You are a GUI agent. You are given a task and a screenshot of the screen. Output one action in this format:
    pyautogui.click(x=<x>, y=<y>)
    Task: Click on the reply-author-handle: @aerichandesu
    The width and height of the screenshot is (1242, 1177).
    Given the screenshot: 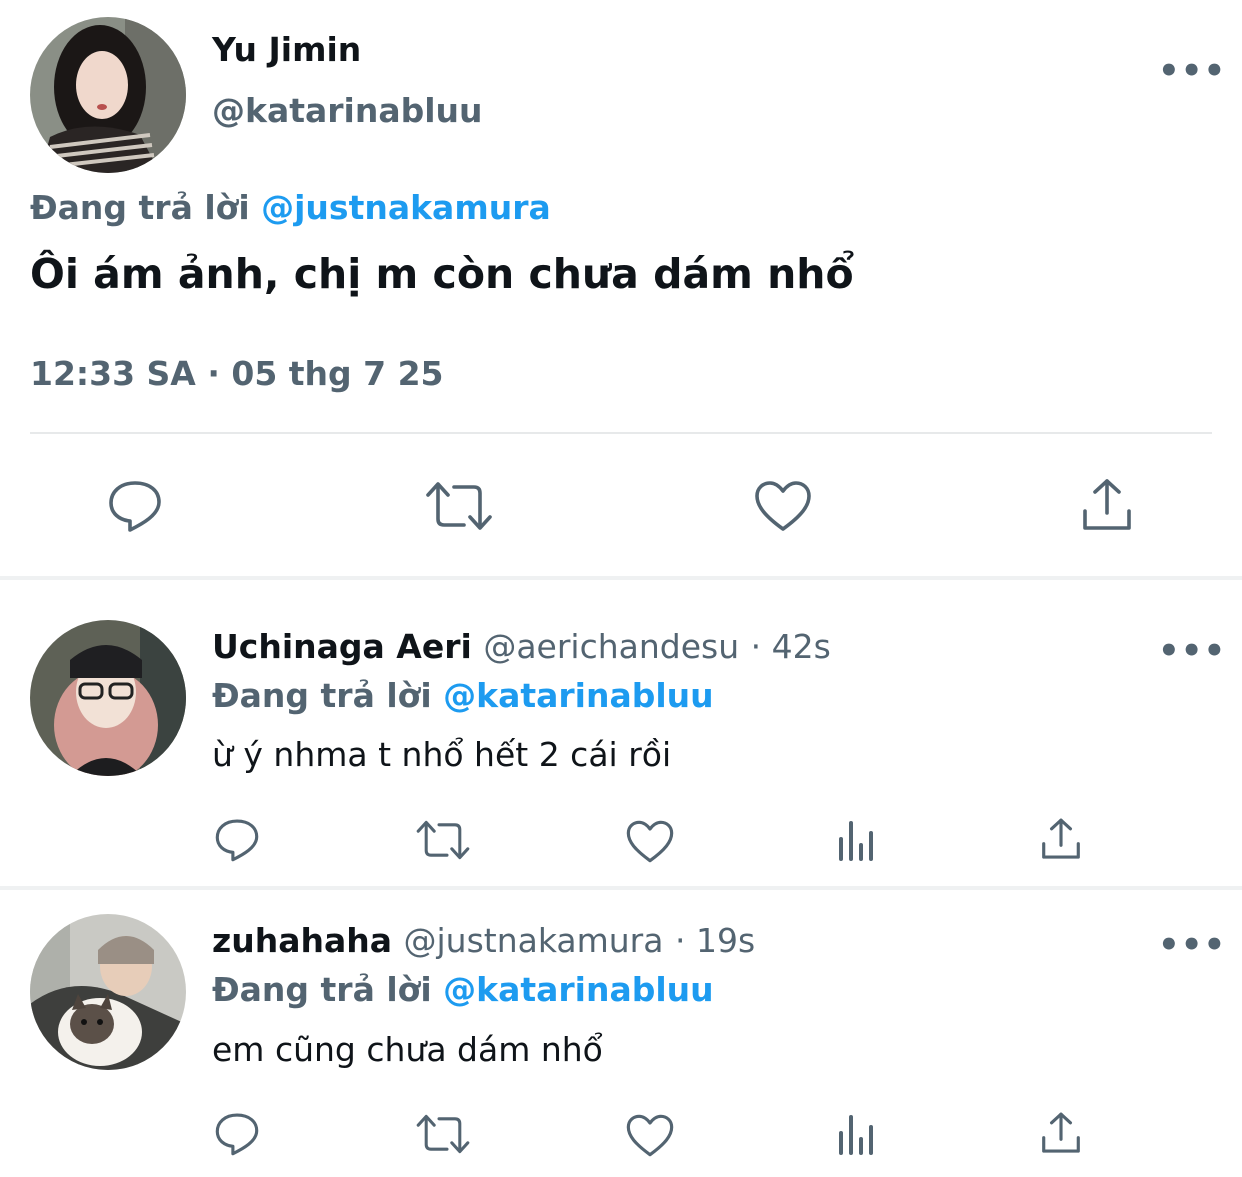 What is the action you would take?
    pyautogui.click(x=611, y=646)
    